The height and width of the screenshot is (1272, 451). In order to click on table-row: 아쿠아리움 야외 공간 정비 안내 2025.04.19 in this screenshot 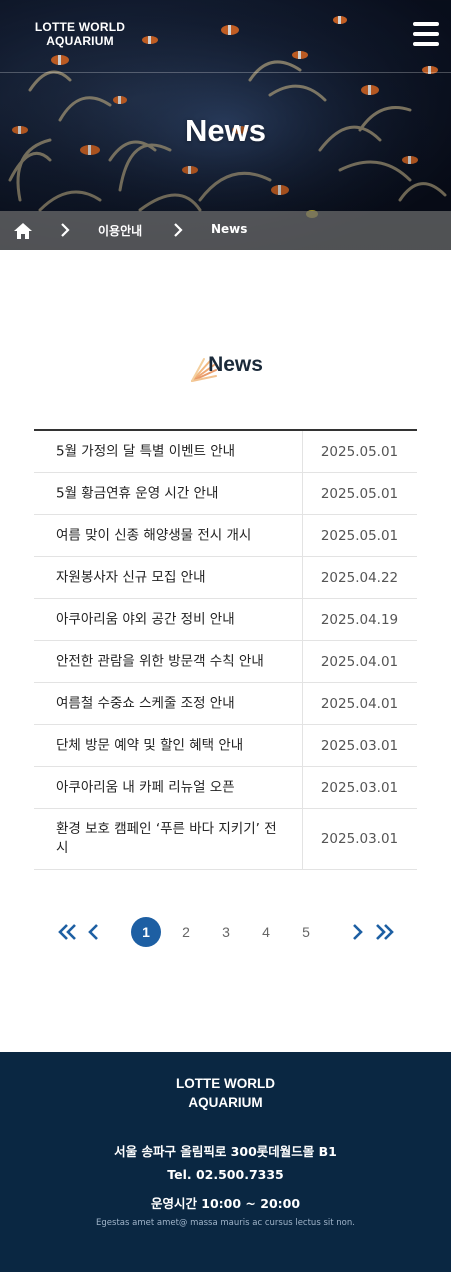, I will do `click(225, 620)`.